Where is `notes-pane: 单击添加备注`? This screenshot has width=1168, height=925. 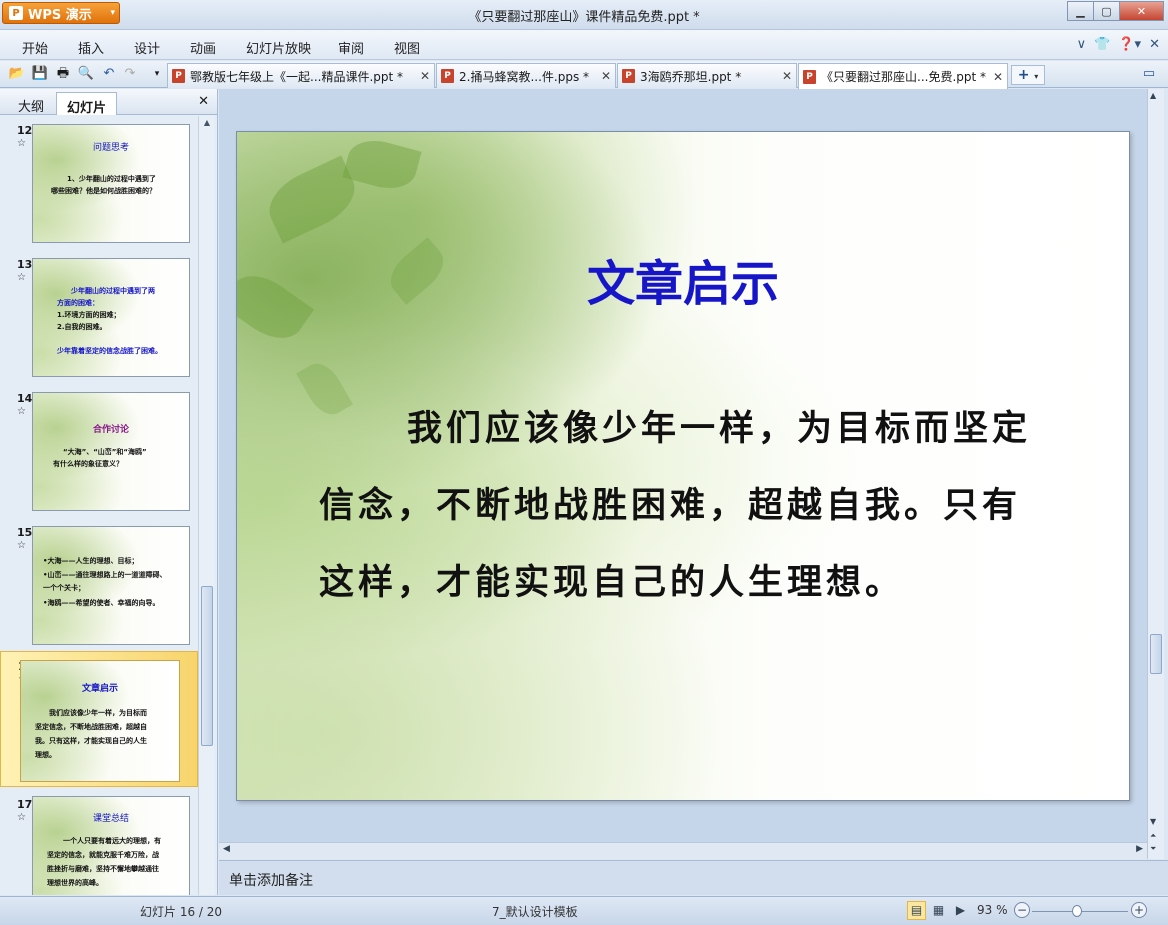 notes-pane: 单击添加备注 is located at coordinates (693, 877).